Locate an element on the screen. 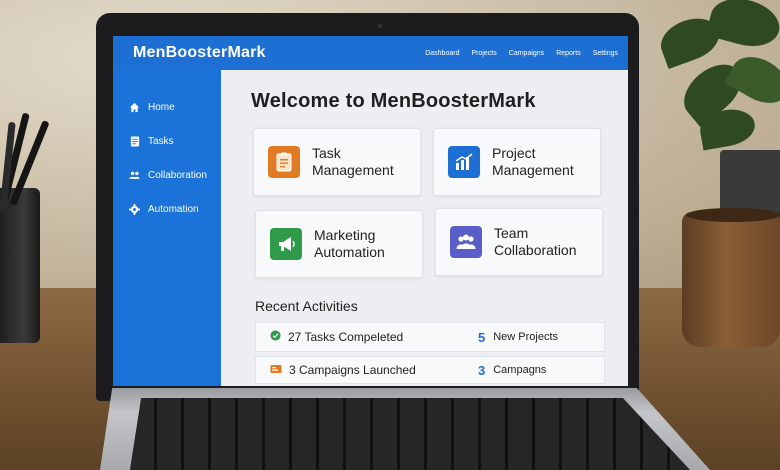  activity-right: 3 Campagns is located at coordinates (512, 370).